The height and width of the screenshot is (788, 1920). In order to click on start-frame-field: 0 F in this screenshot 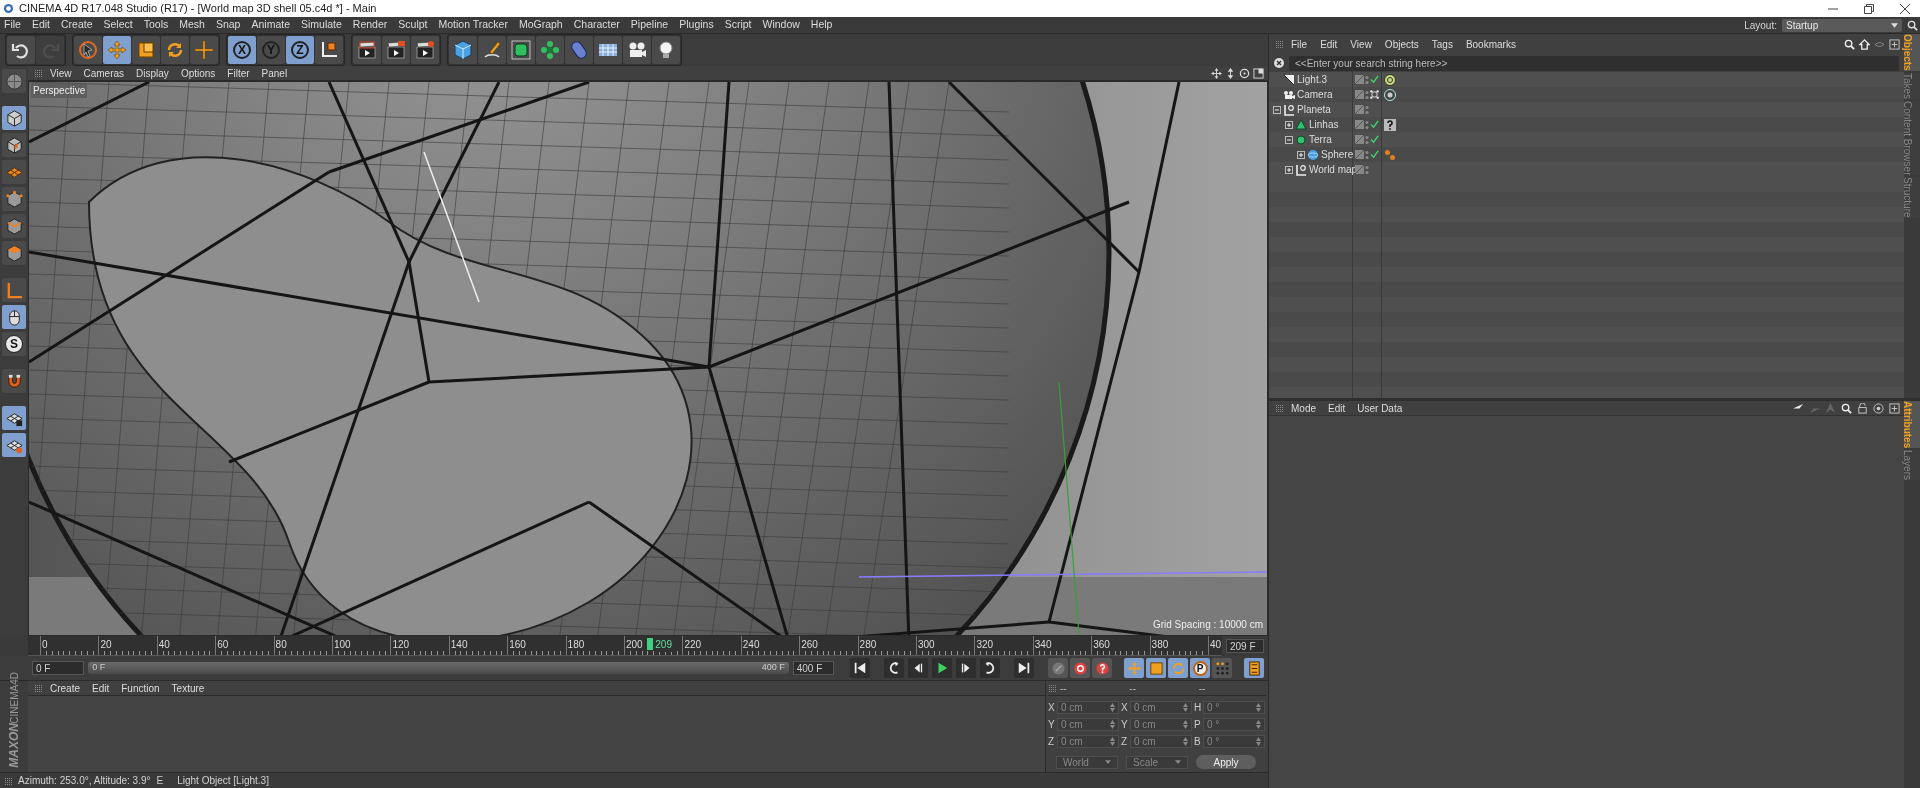, I will do `click(58, 668)`.